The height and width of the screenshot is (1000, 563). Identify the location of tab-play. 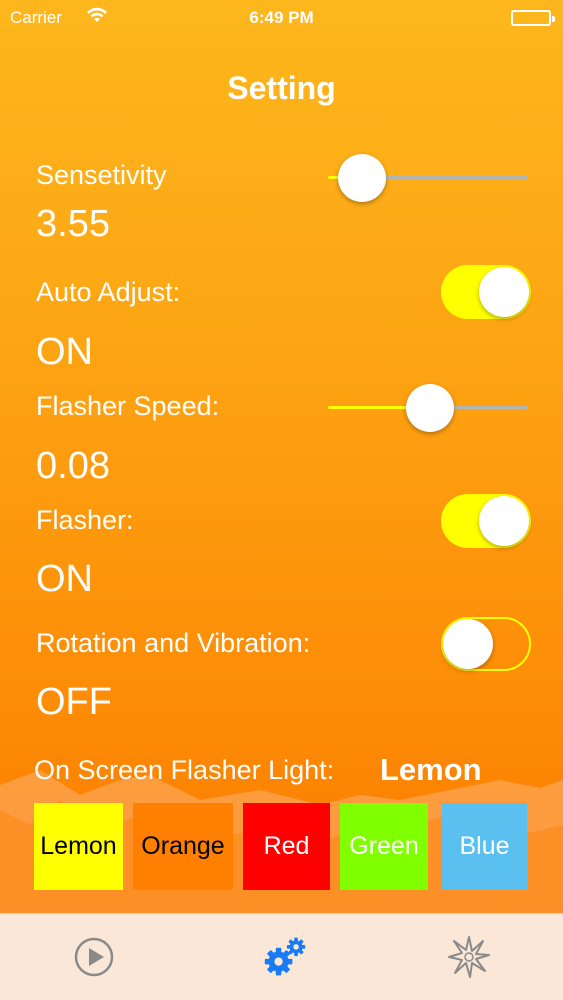
(94, 957).